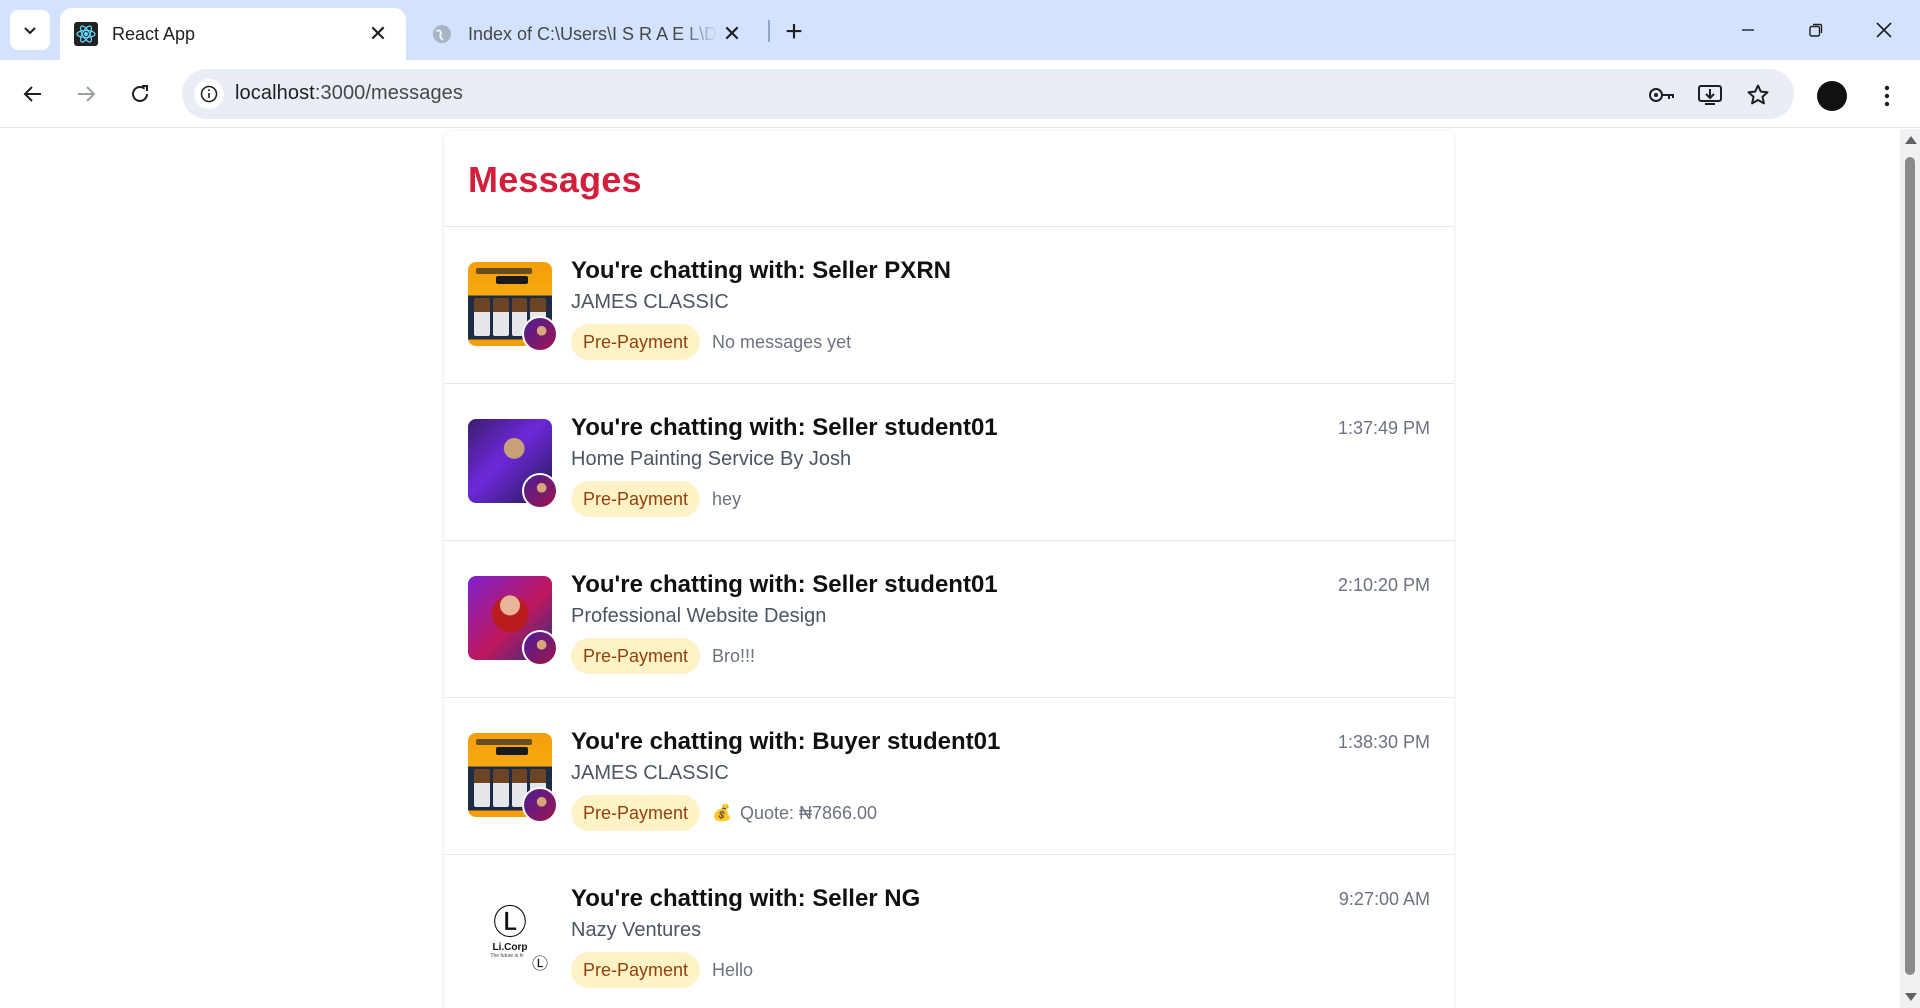 This screenshot has width=1920, height=1008. I want to click on conversation-meta: Pre-Payment Hello, so click(662, 970).